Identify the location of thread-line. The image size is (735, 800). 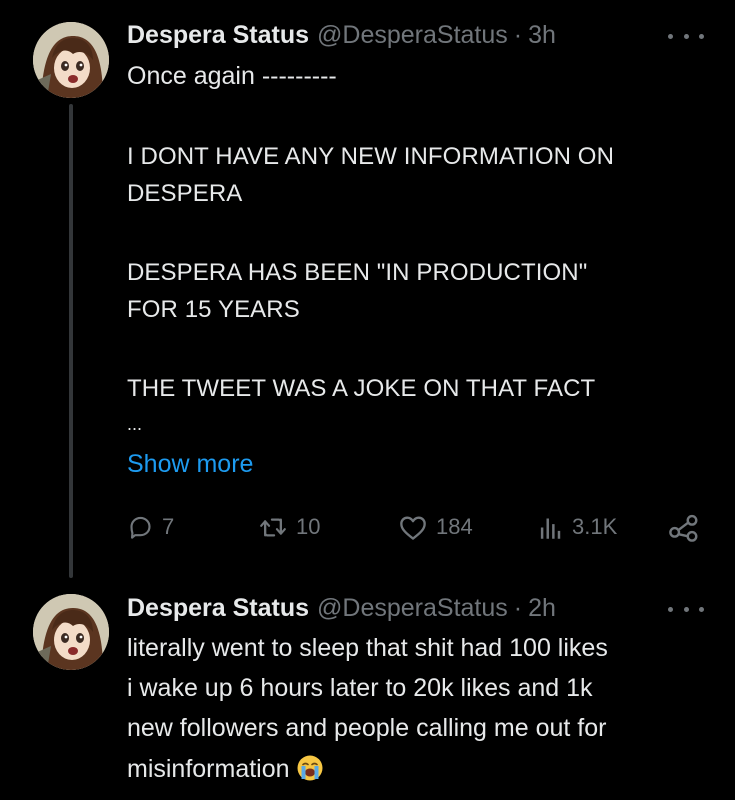
(71, 341).